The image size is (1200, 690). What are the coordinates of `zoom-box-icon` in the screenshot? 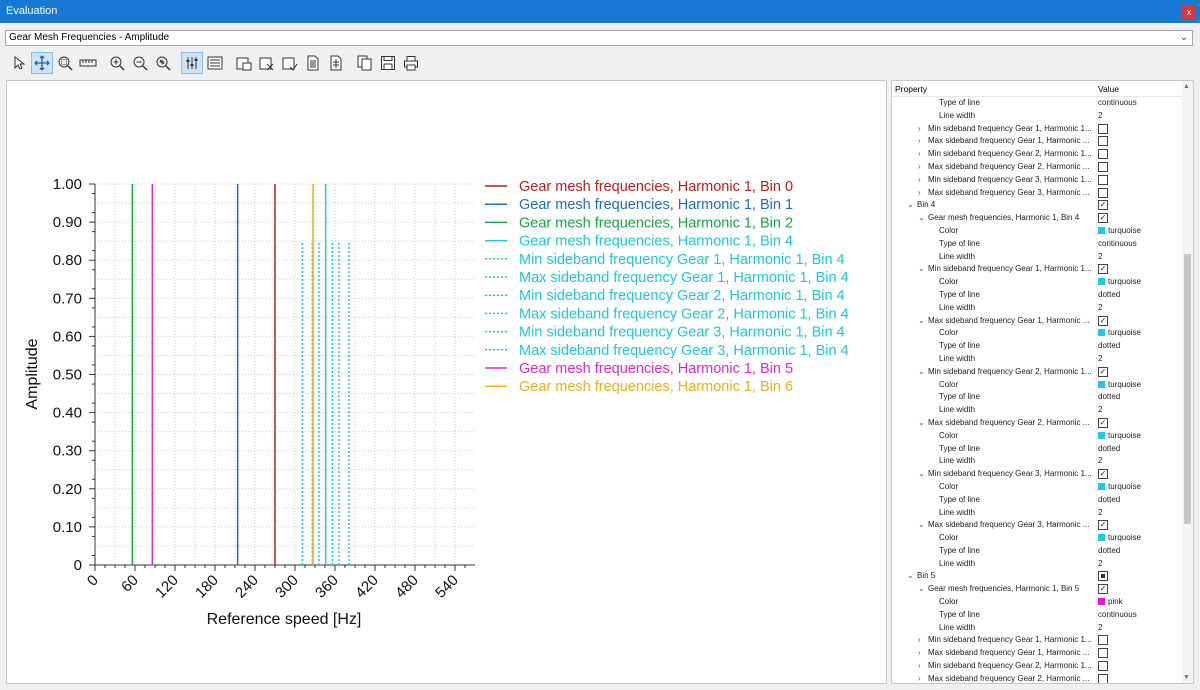 It's located at (65, 63).